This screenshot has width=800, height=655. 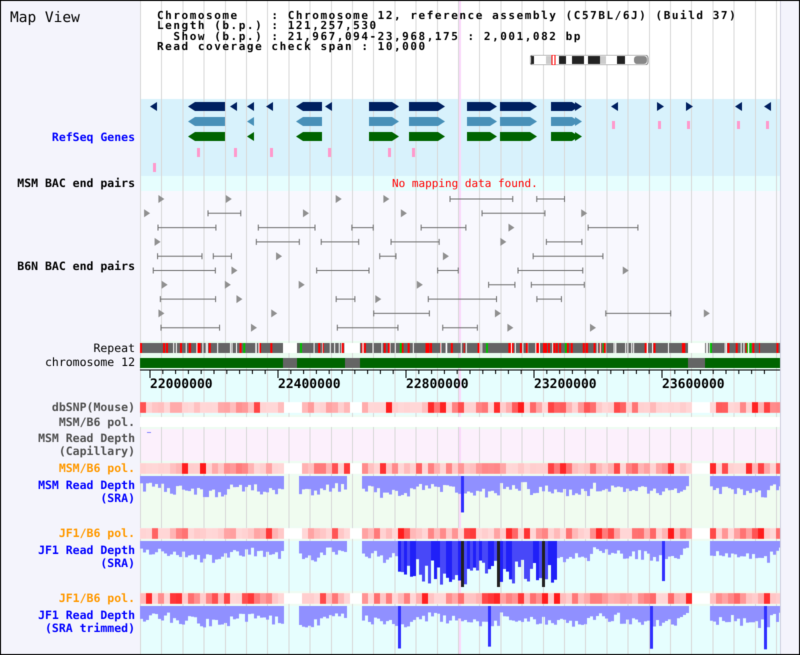 I want to click on status-message: No mapping data found., so click(x=465, y=183).